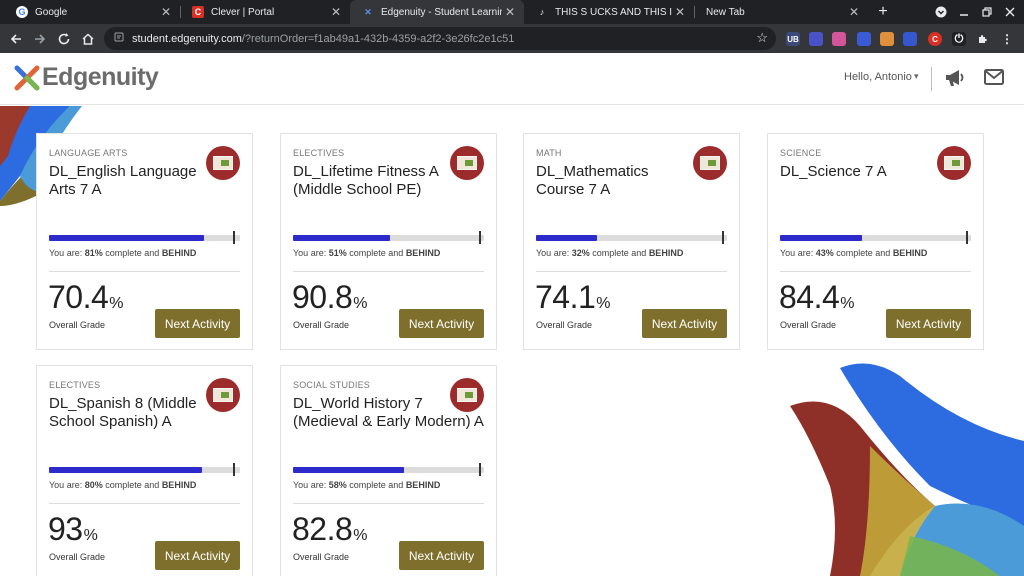  Describe the element at coordinates (916, 76) in the screenshot. I see `chevron-down-icon: ▾` at that location.